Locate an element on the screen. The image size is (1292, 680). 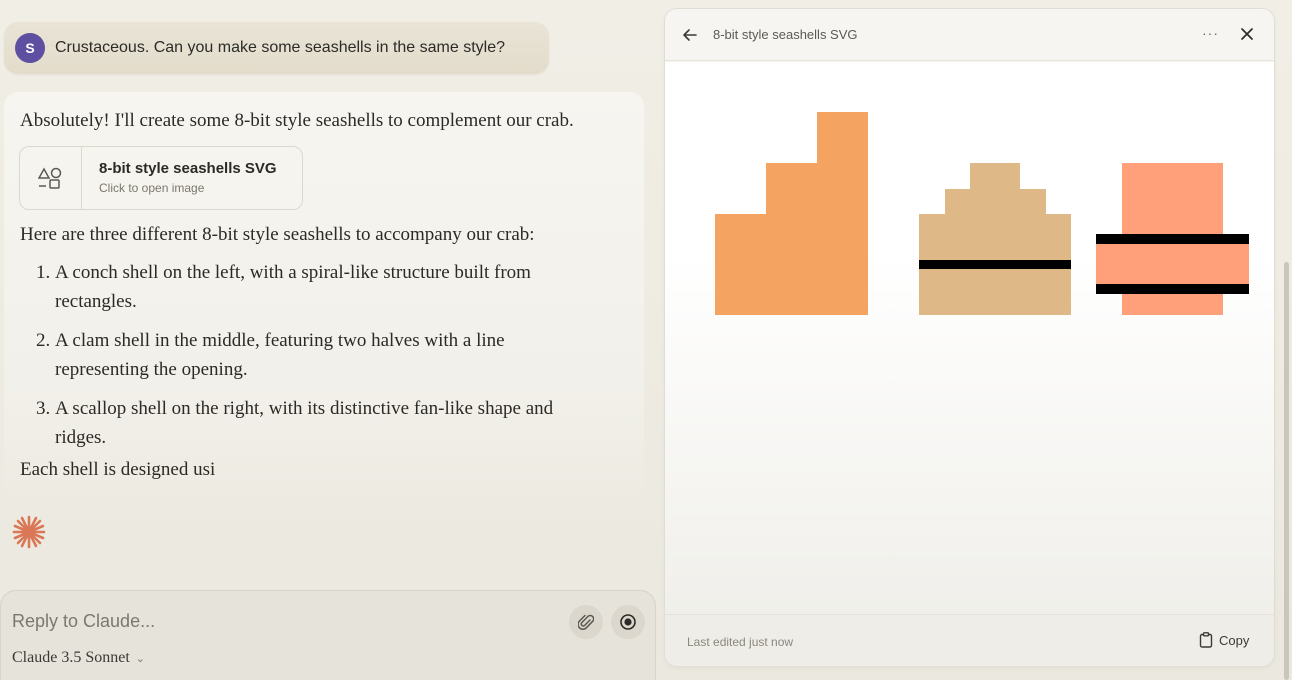
list-number: 1. is located at coordinates (43, 272).